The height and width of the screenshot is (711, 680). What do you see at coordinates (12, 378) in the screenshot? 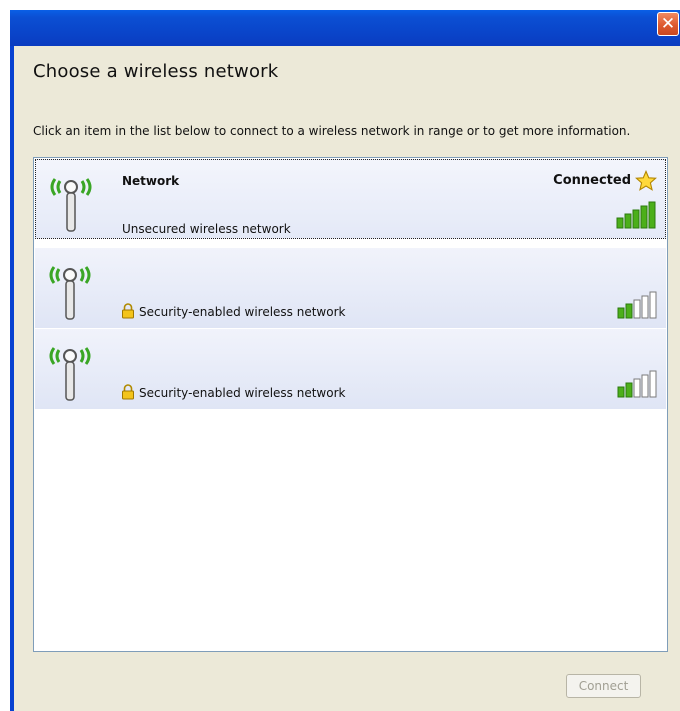
I see `window-border` at bounding box center [12, 378].